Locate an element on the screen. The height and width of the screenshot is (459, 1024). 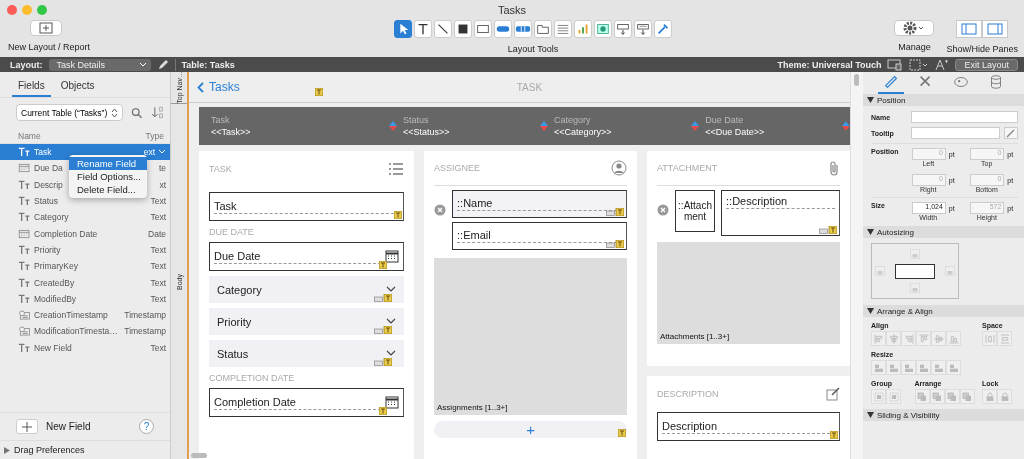
new-layout-label: New Layout / Report is located at coordinates (49, 47).